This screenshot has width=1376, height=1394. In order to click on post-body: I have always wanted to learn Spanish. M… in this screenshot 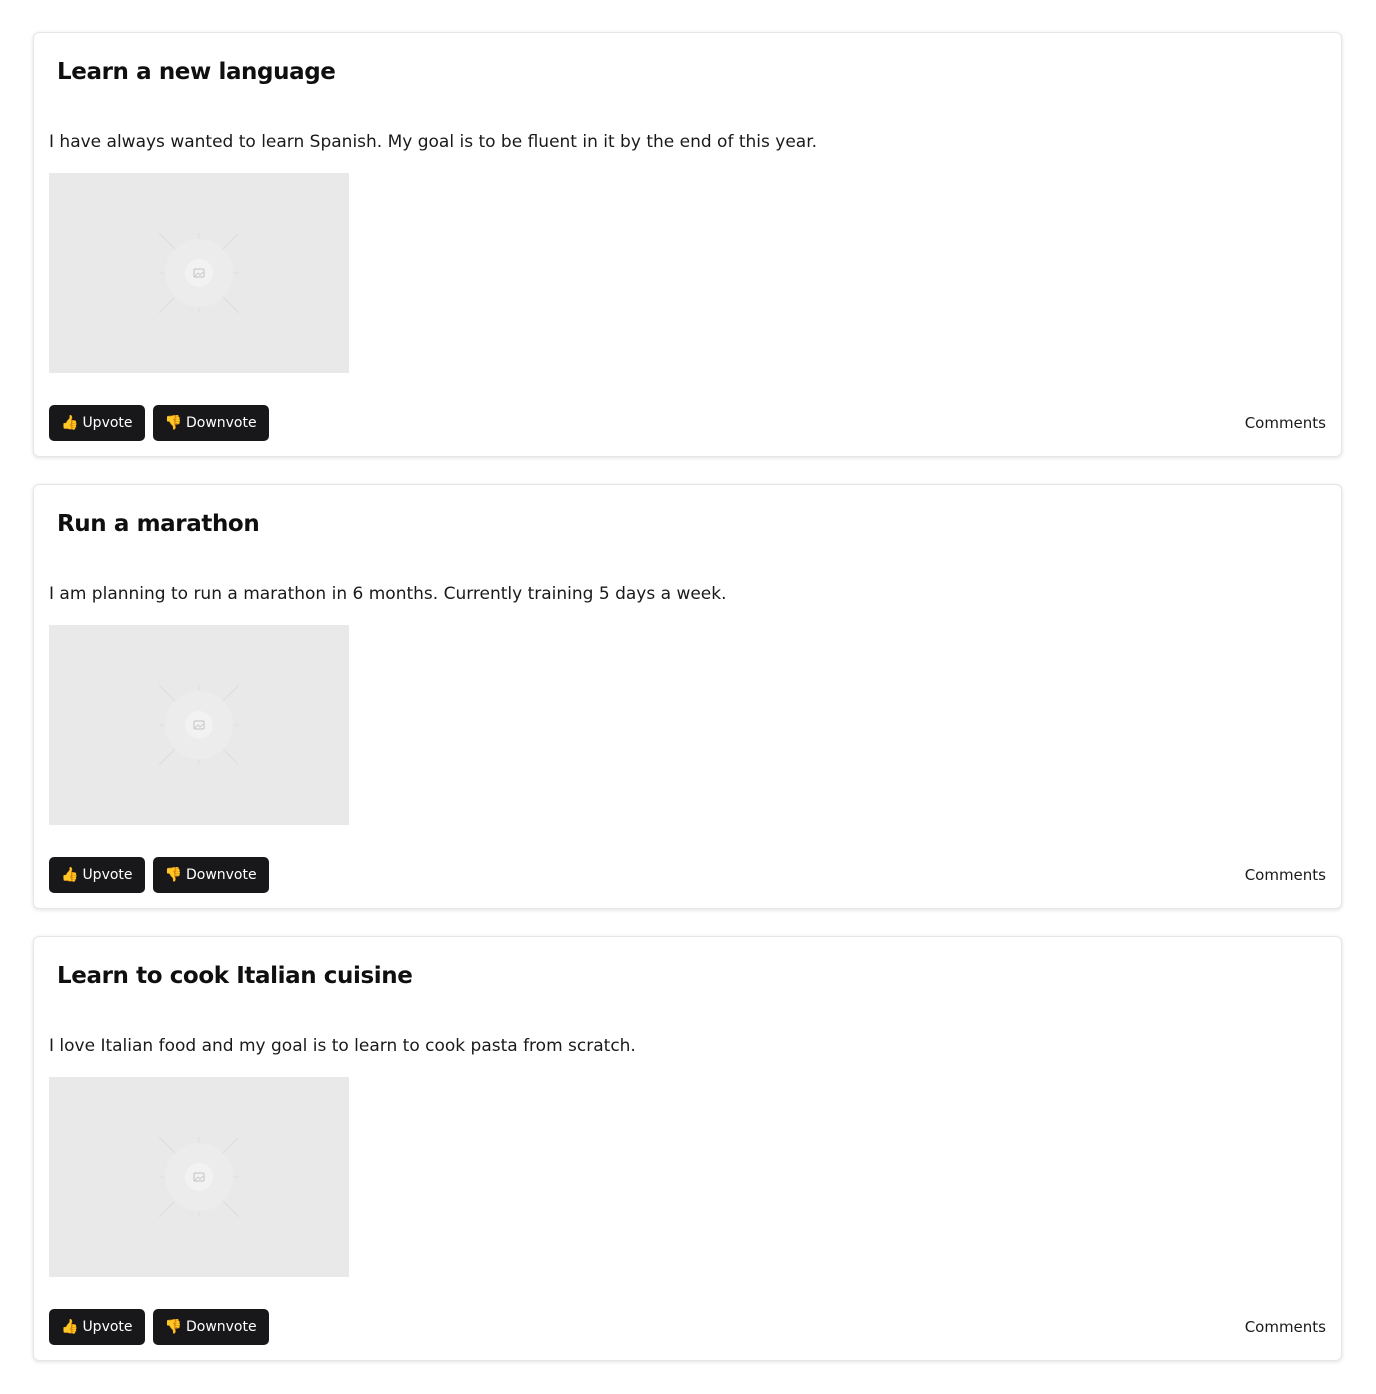, I will do `click(433, 142)`.